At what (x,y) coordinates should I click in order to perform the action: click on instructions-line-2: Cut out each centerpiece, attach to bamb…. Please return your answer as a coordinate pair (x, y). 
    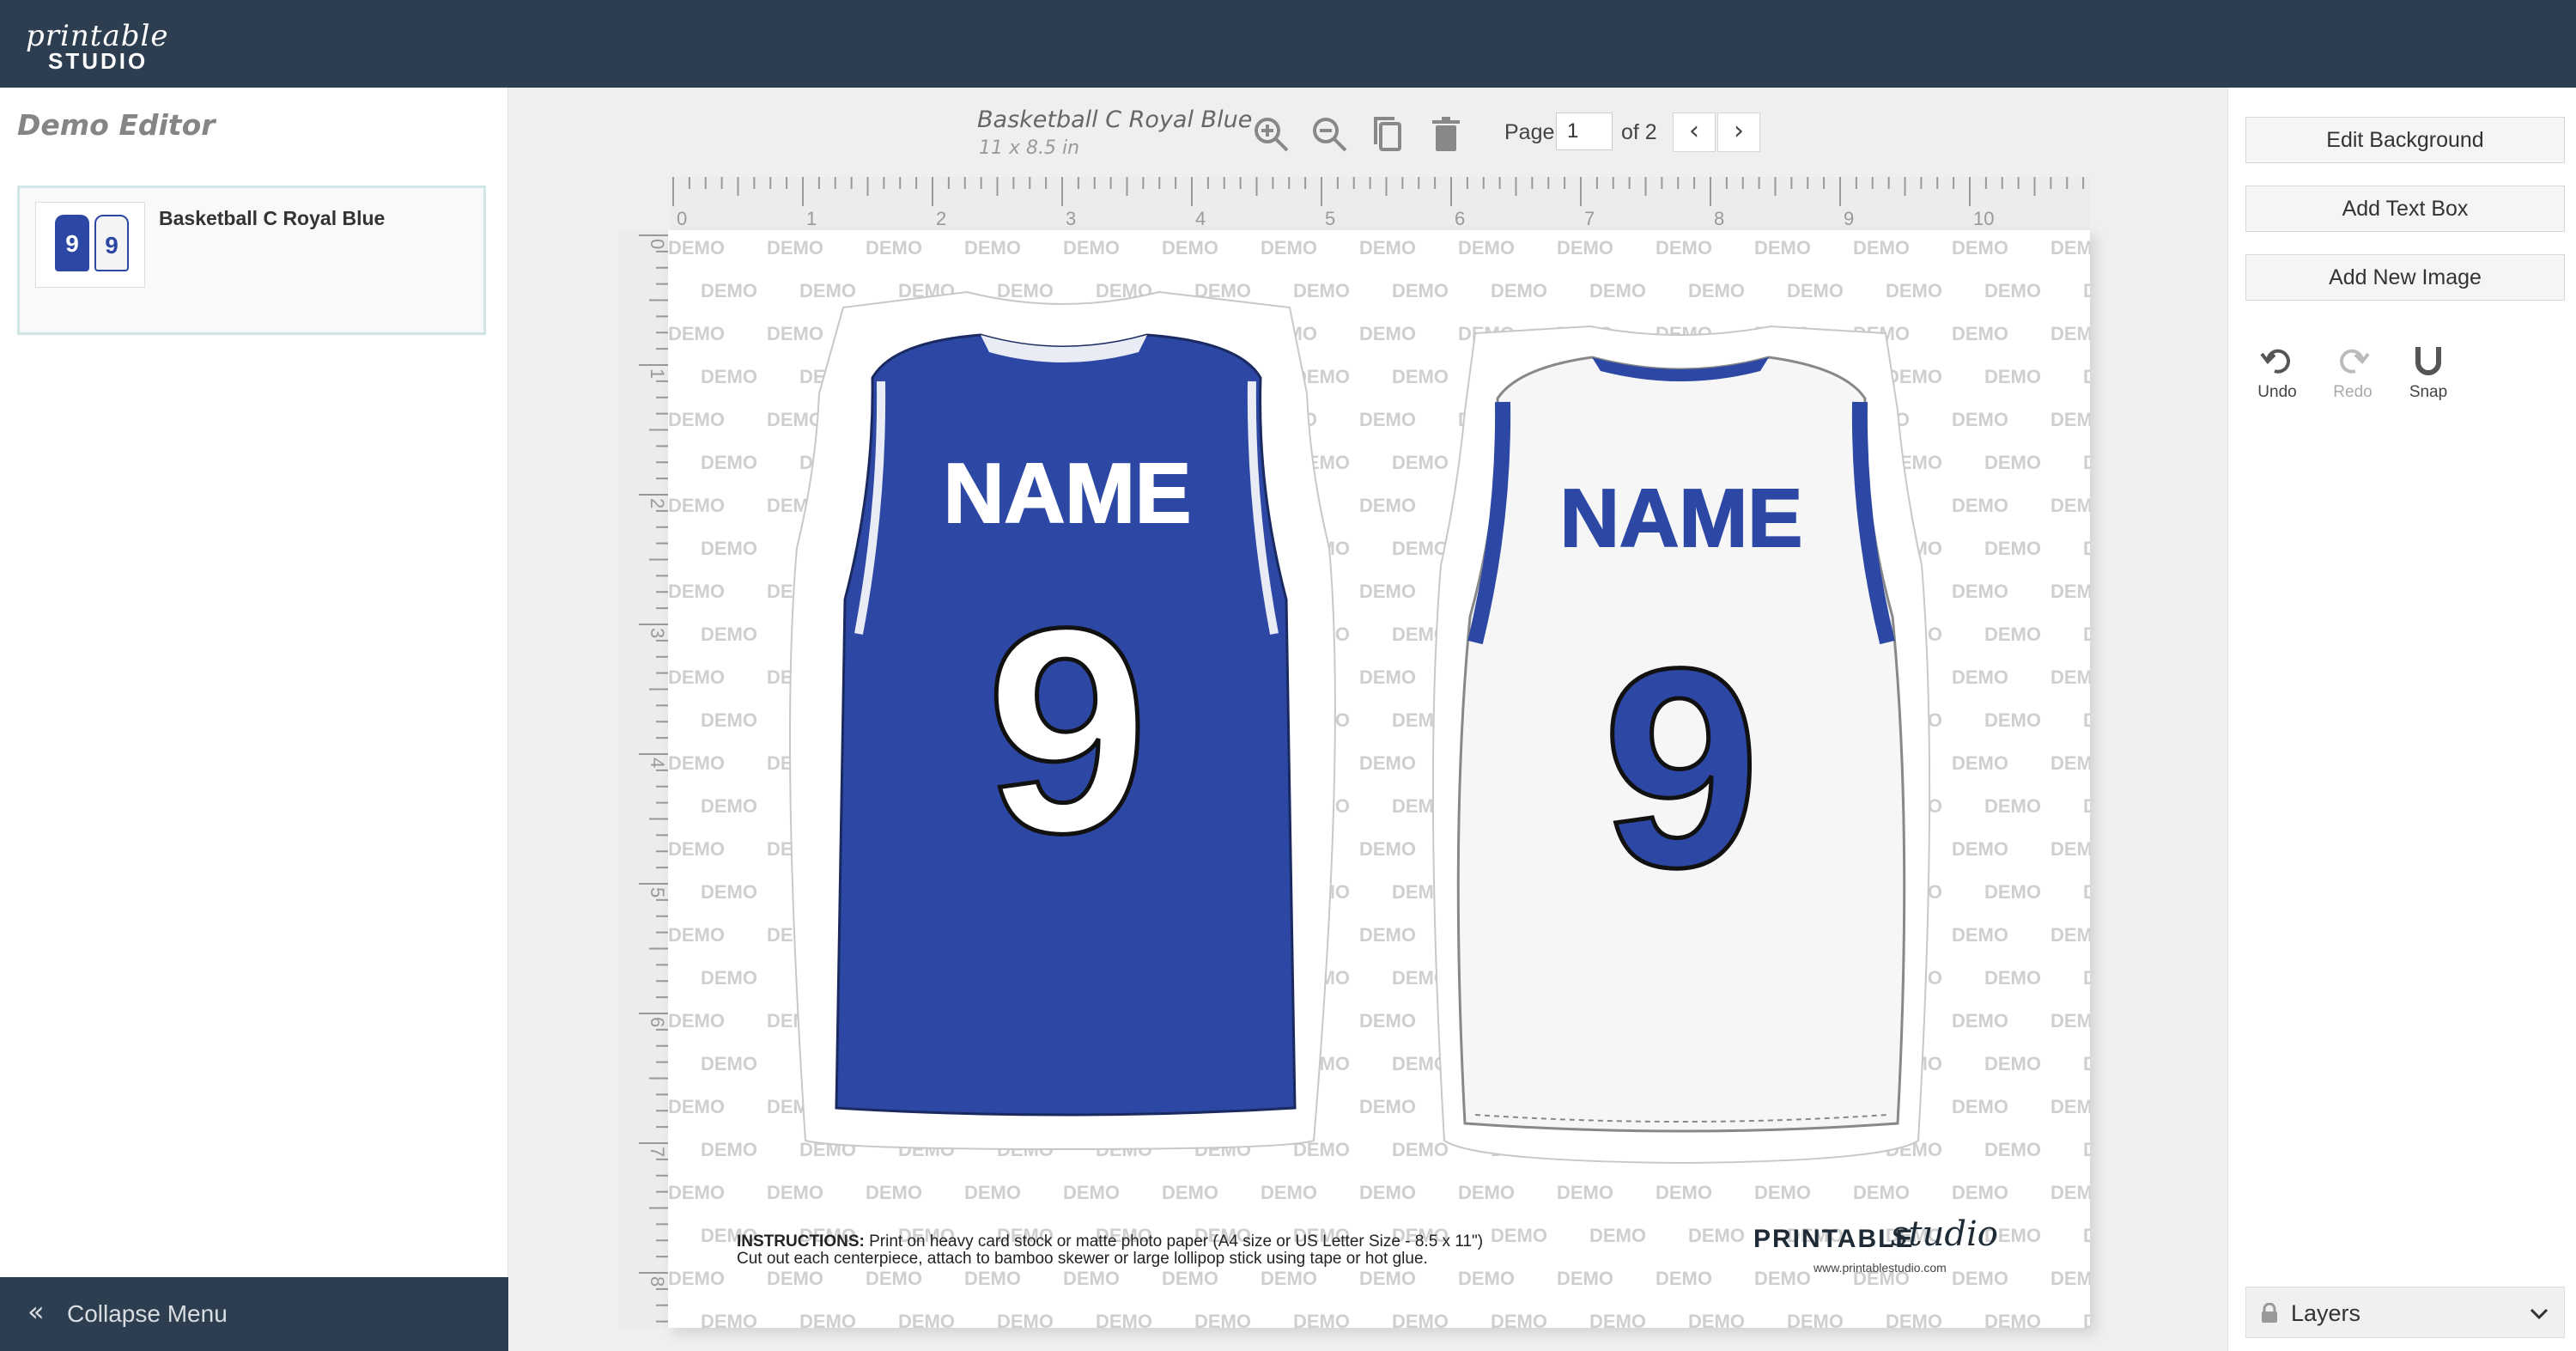
    Looking at the image, I should click on (1082, 1259).